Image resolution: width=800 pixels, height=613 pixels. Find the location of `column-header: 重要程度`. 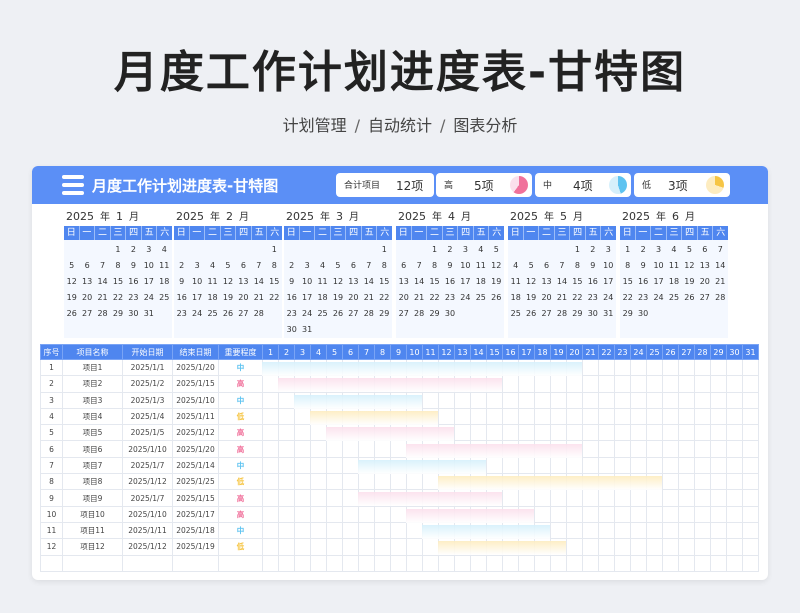

column-header: 重要程度 is located at coordinates (240, 352).